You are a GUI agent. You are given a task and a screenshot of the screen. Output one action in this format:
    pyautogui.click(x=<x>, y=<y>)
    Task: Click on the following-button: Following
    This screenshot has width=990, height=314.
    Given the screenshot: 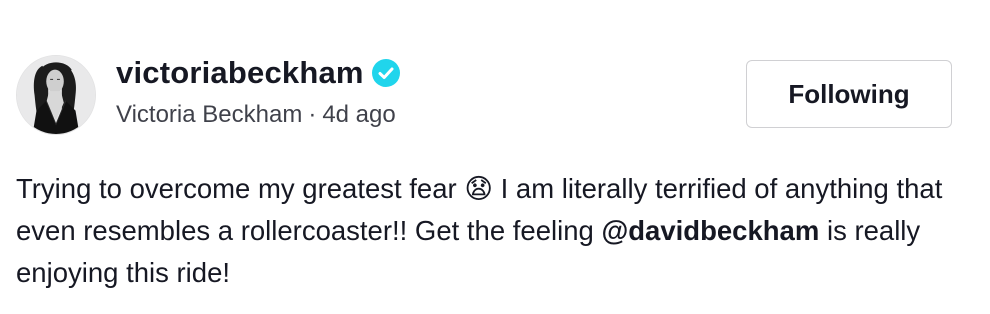 What is the action you would take?
    pyautogui.click(x=849, y=94)
    